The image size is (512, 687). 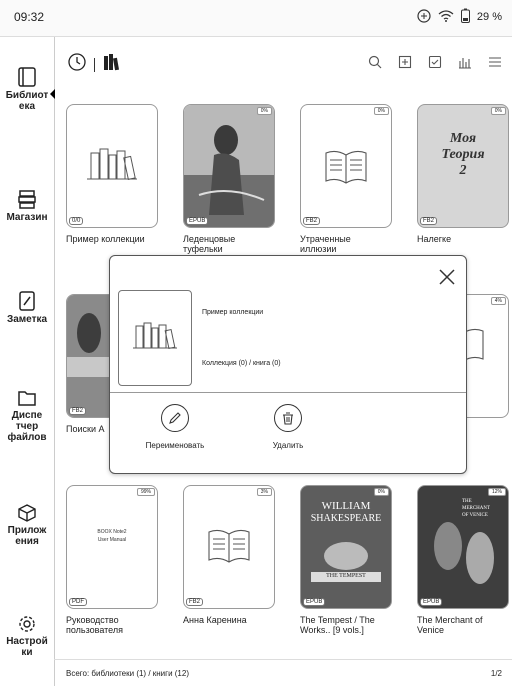 What do you see at coordinates (288, 392) in the screenshot?
I see `dialog-divider` at bounding box center [288, 392].